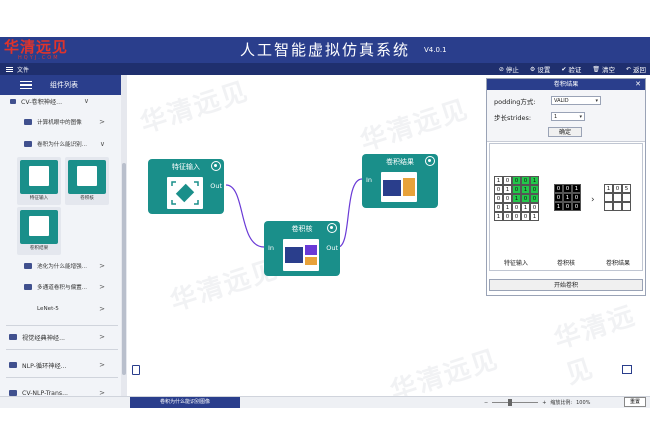 This screenshot has width=650, height=440. Describe the element at coordinates (60, 309) in the screenshot. I see `sidebar-item-lenet5: LeNet-5 >` at that location.